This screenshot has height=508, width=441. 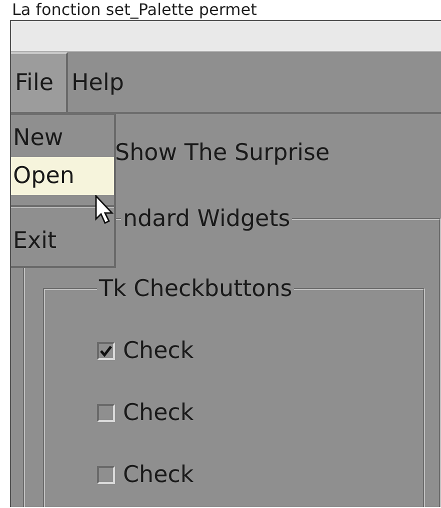 I want to click on menu-title: Help, so click(x=103, y=82).